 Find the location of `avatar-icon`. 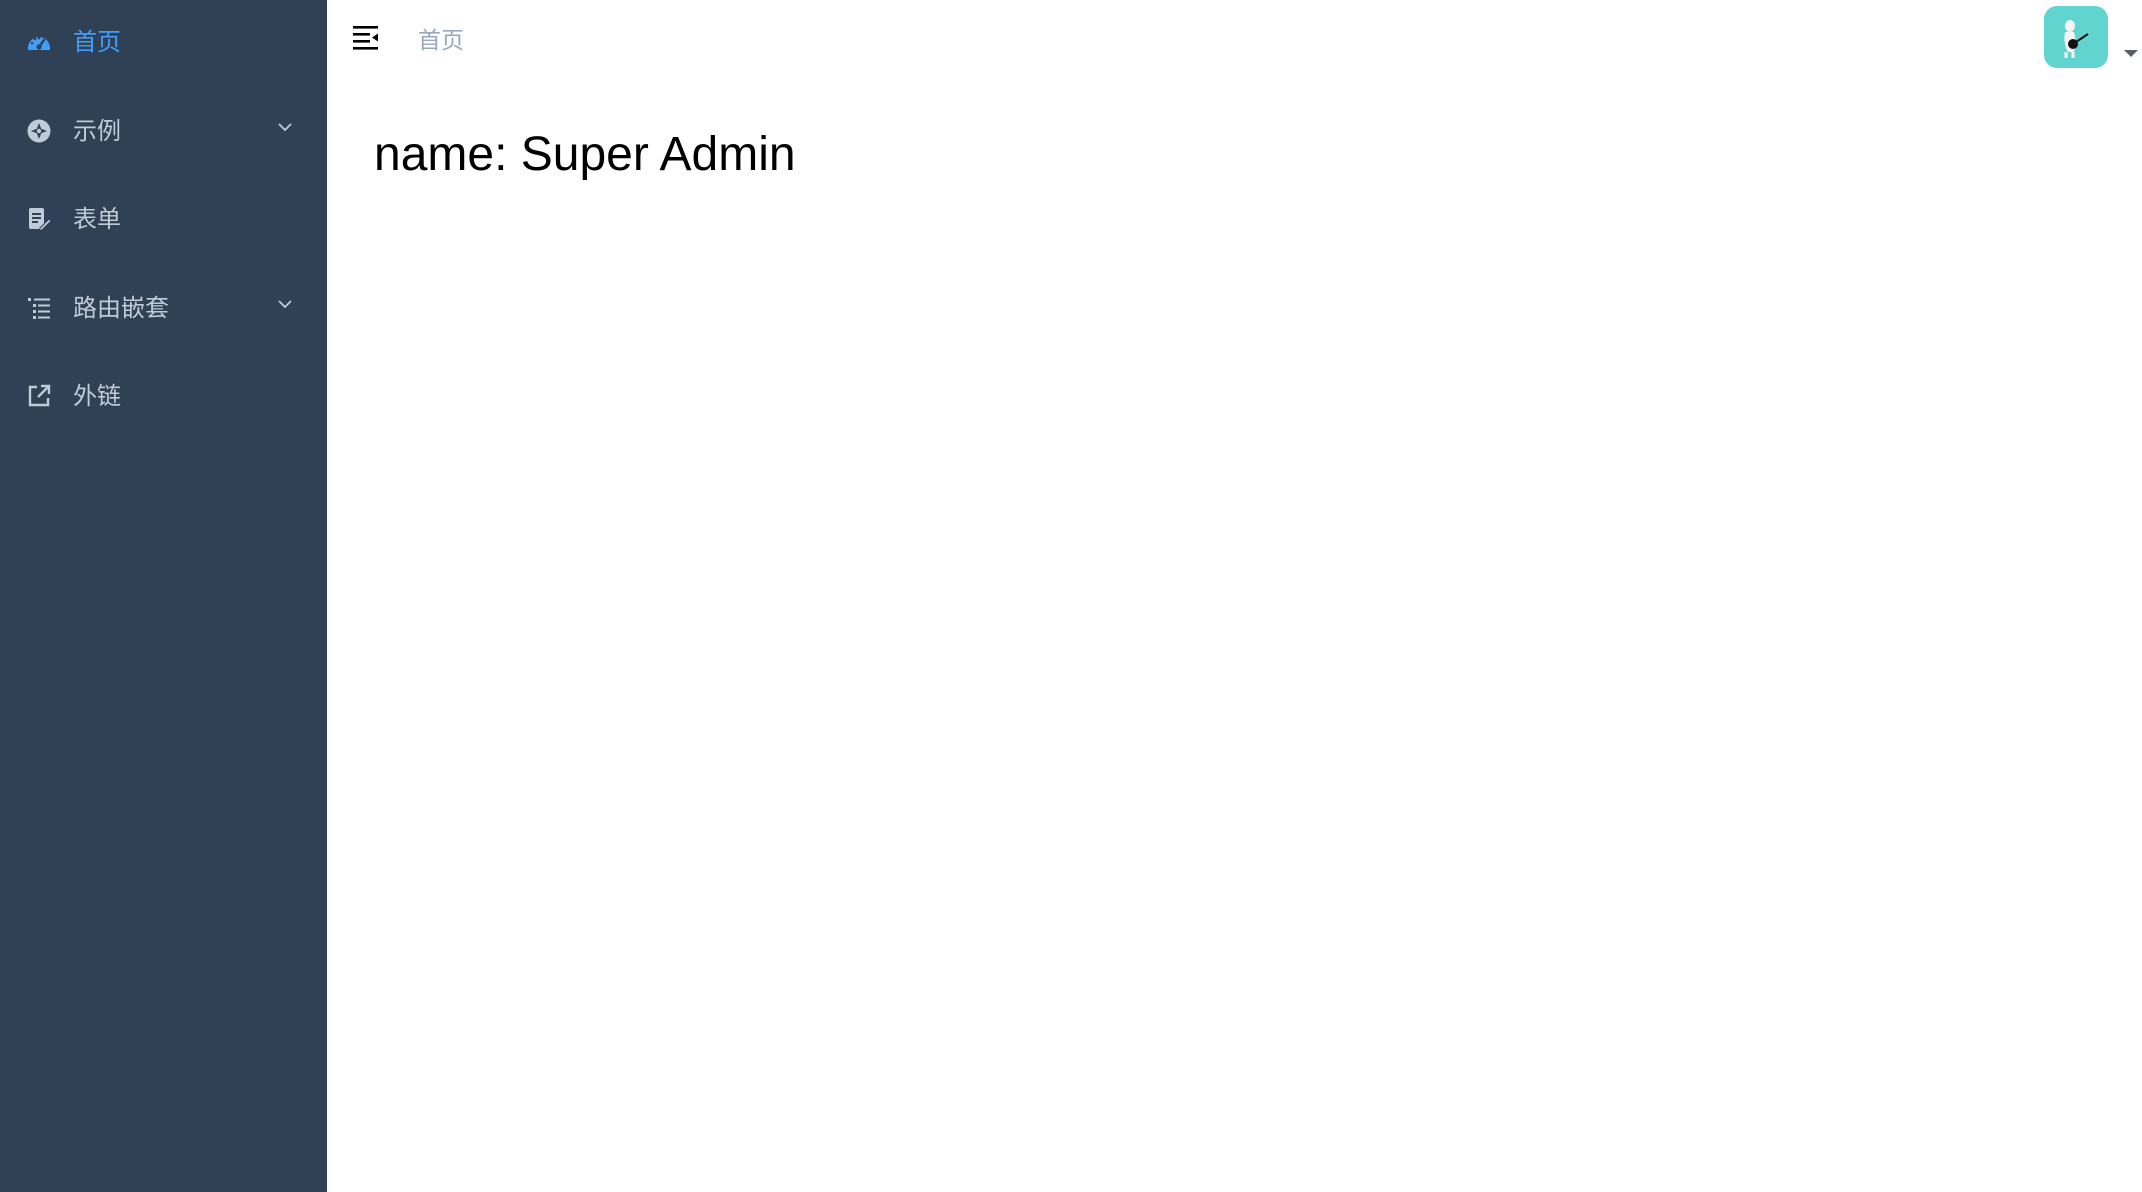

avatar-icon is located at coordinates (2076, 39).